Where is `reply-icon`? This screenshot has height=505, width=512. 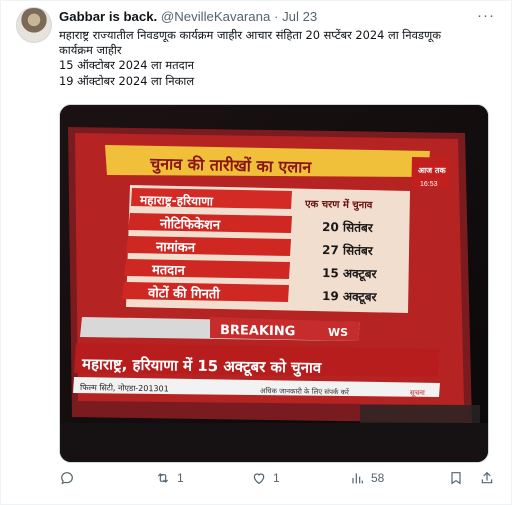
reply-icon is located at coordinates (67, 478).